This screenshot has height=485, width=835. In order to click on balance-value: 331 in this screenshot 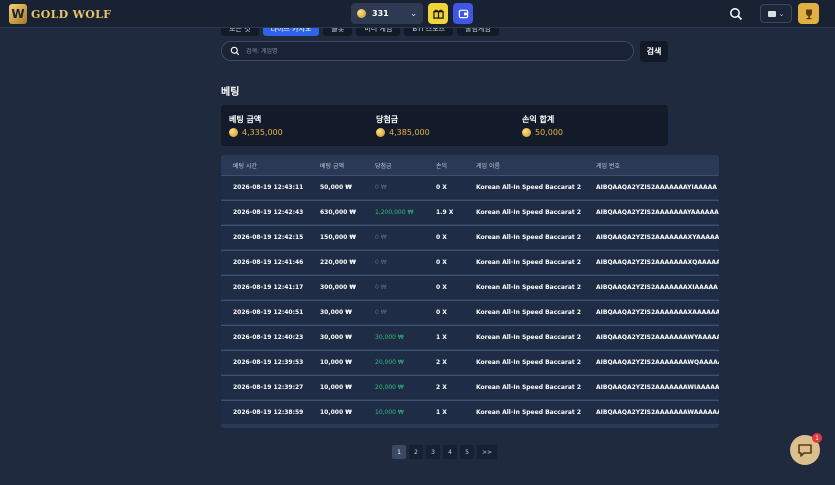, I will do `click(380, 13)`.